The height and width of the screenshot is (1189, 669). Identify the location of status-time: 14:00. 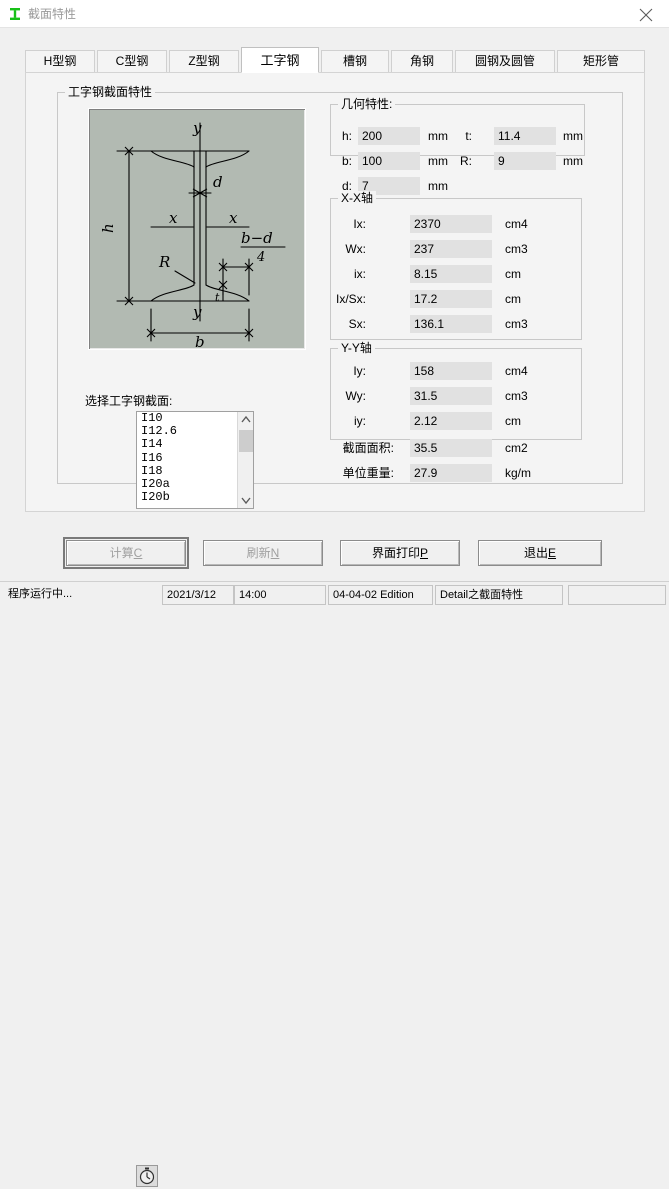
(280, 595).